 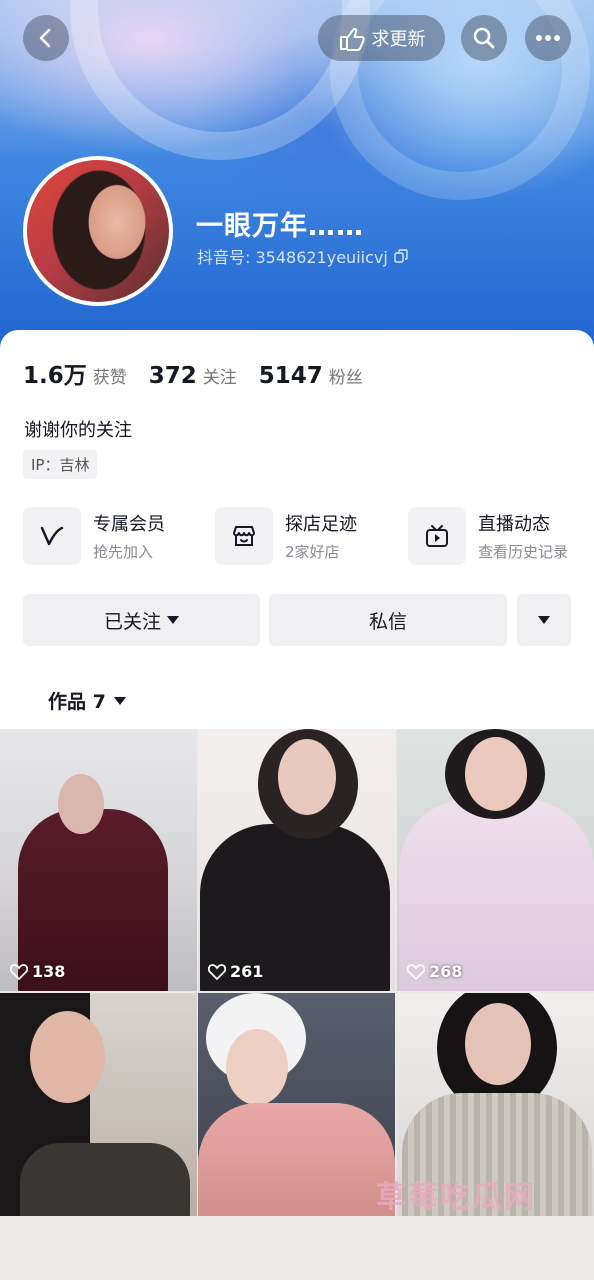 What do you see at coordinates (401, 256) in the screenshot?
I see `copy-icon` at bounding box center [401, 256].